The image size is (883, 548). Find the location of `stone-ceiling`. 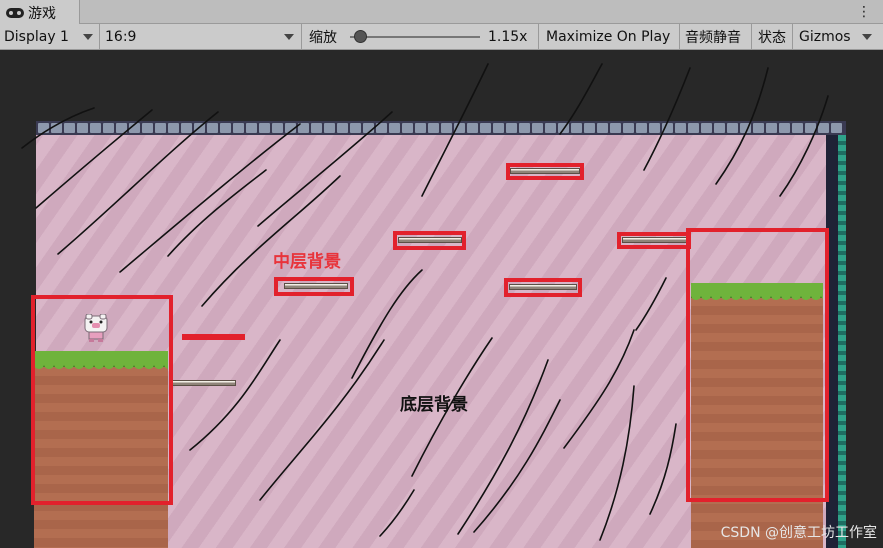

stone-ceiling is located at coordinates (441, 128).